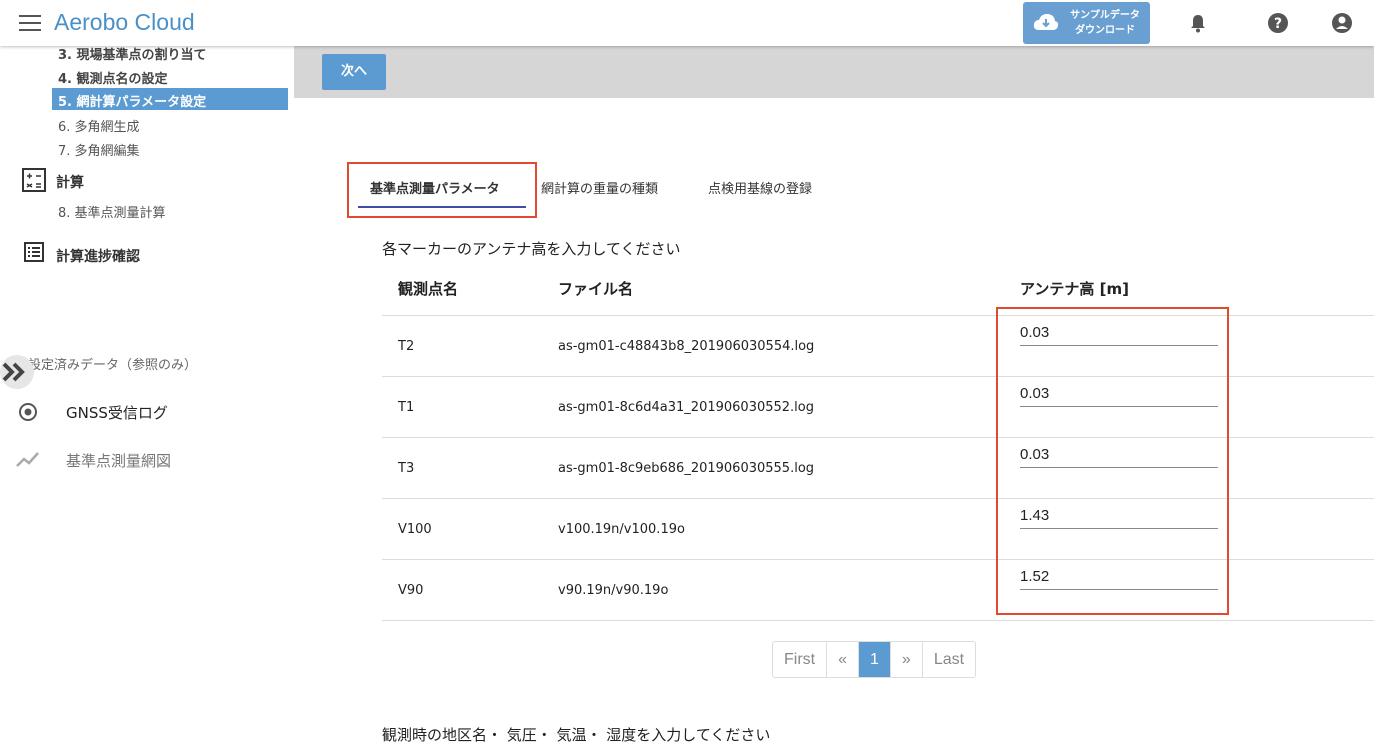  What do you see at coordinates (834, 72) in the screenshot?
I see `action-toolbar: 次へ` at bounding box center [834, 72].